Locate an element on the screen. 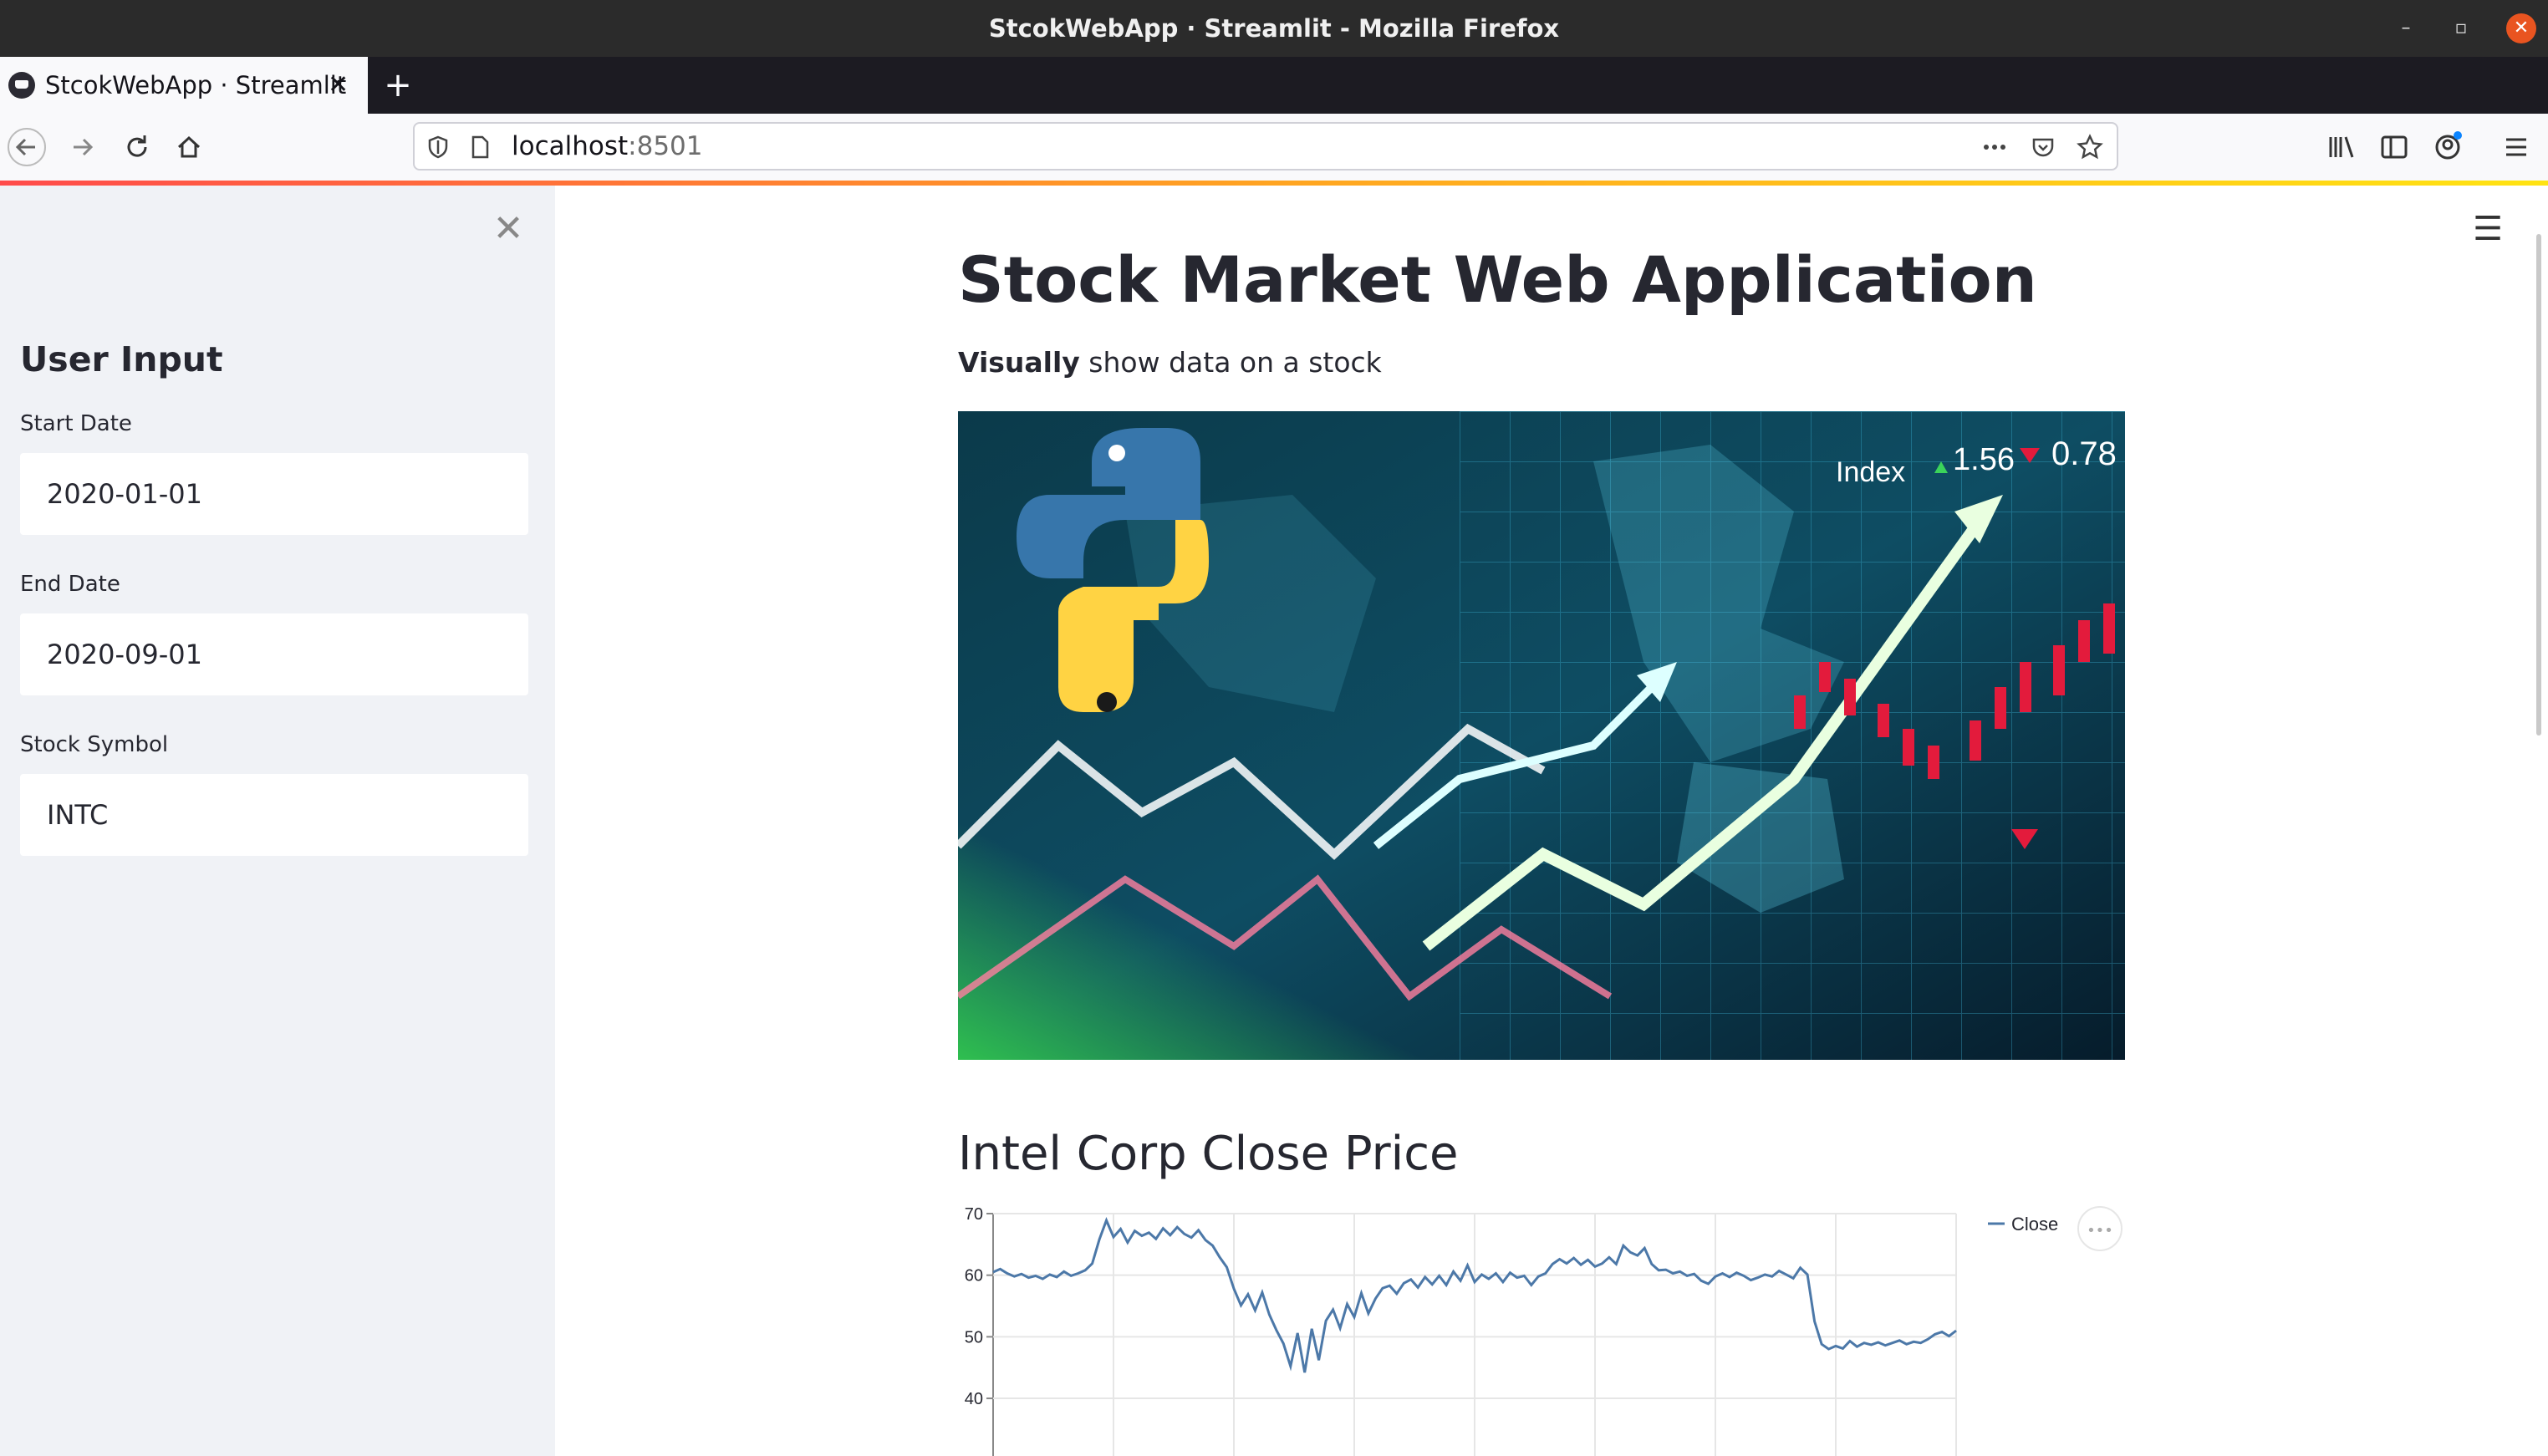 The width and height of the screenshot is (2548, 1456). hero-down-value: 0.78 is located at coordinates (2084, 453).